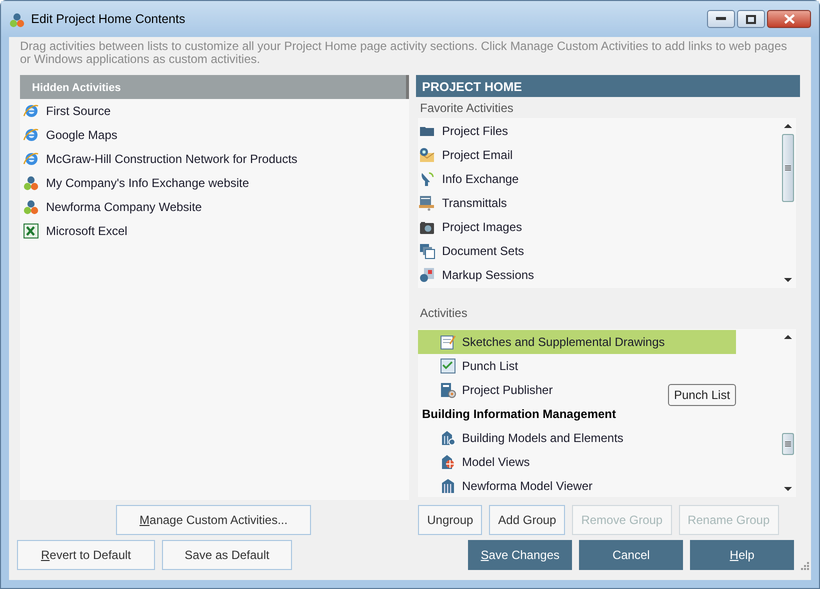 This screenshot has width=820, height=589. I want to click on close-button, so click(789, 19).